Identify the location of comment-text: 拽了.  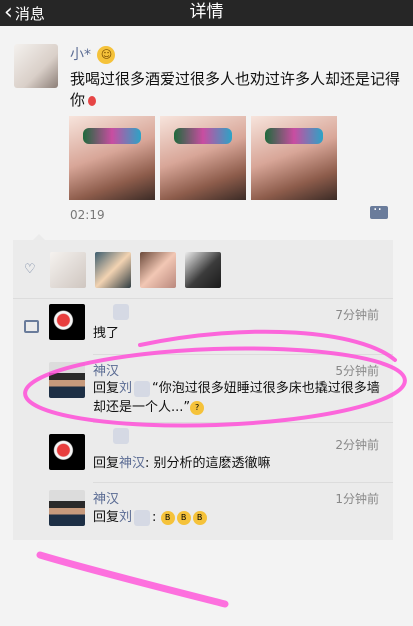
(106, 333).